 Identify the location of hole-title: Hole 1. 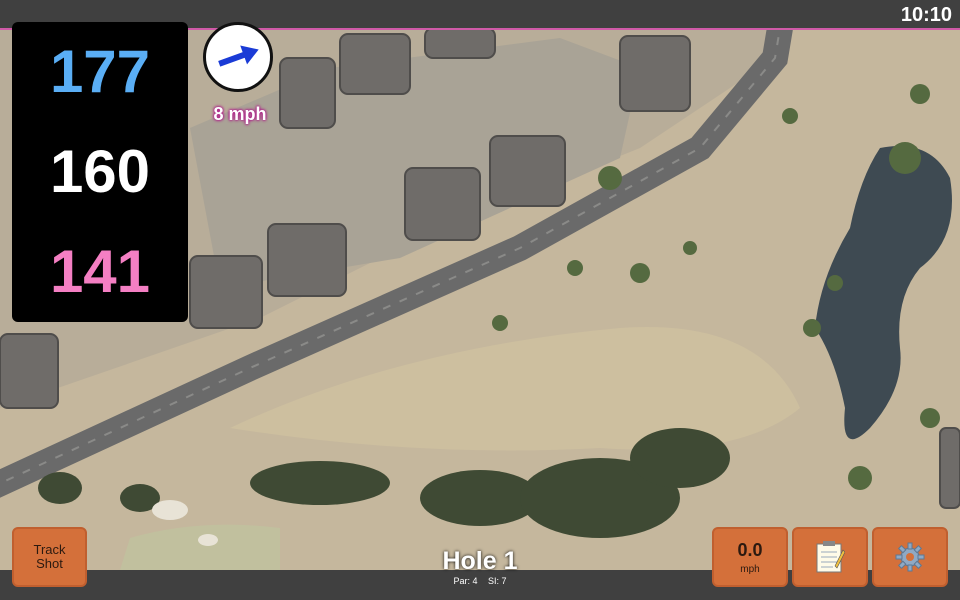
(480, 561).